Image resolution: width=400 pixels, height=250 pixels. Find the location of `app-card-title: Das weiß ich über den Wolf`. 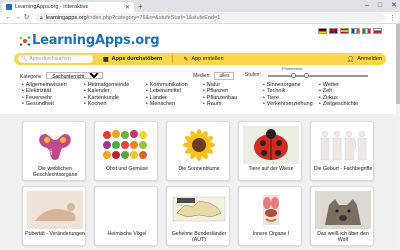

app-card-title: Das weiß ich über den Wolf is located at coordinates (343, 237).